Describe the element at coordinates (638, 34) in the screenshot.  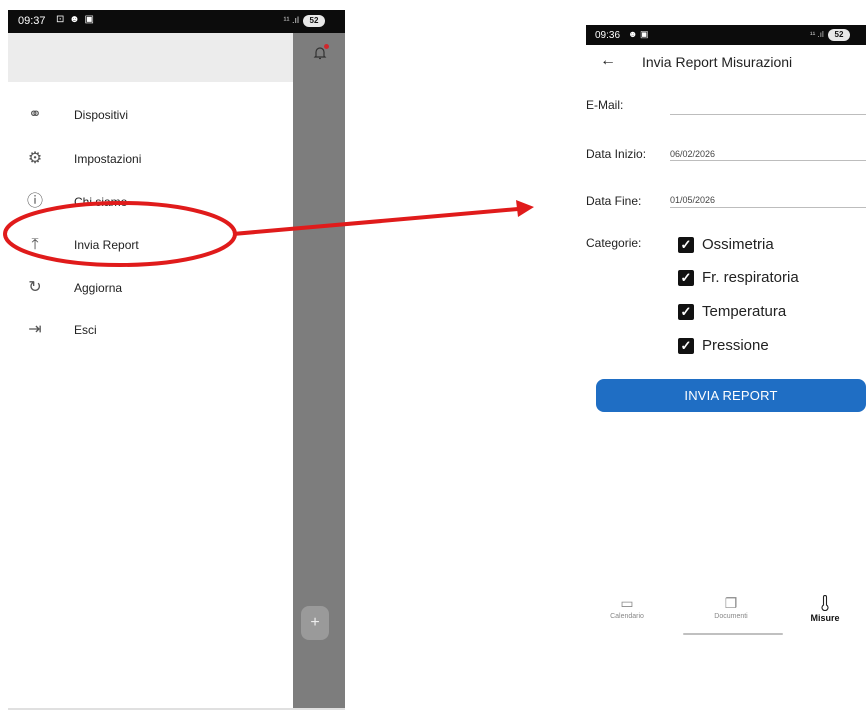
I see `status-icons: ☻ ▣` at that location.